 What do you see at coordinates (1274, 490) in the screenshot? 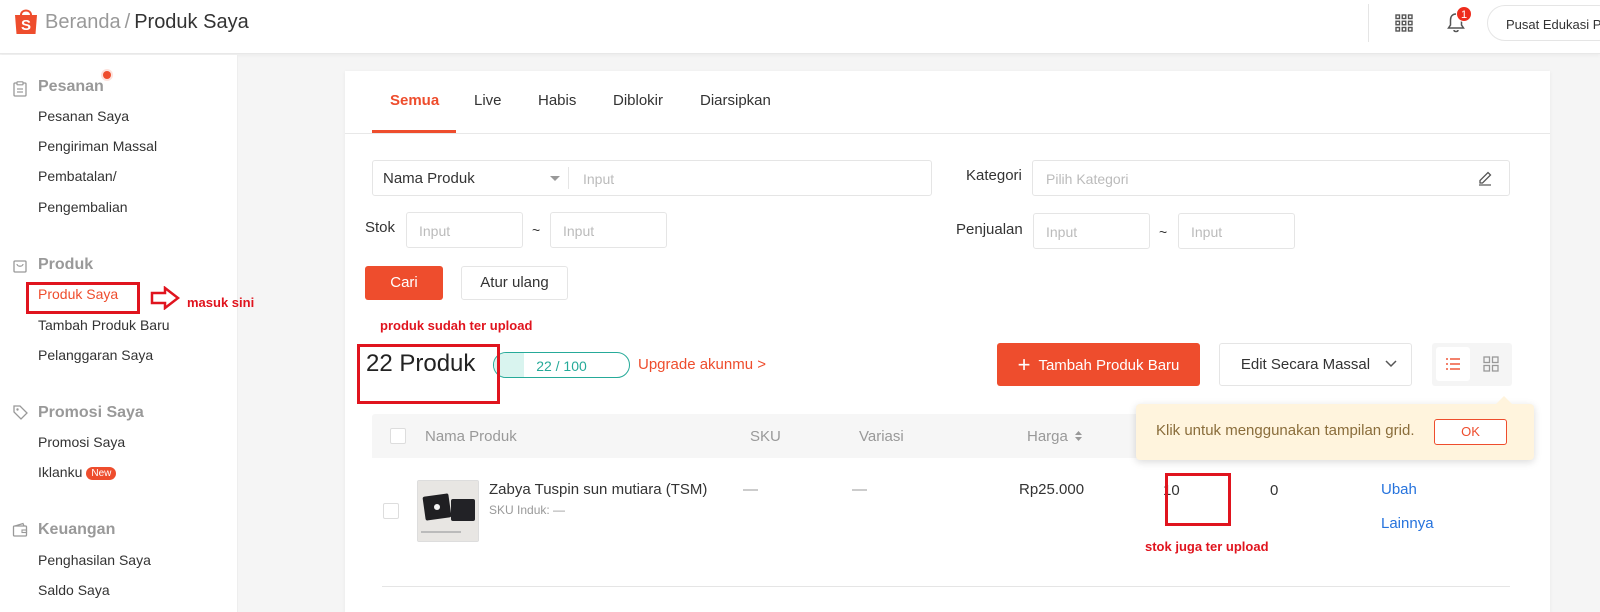
I see `product-sales: 0` at bounding box center [1274, 490].